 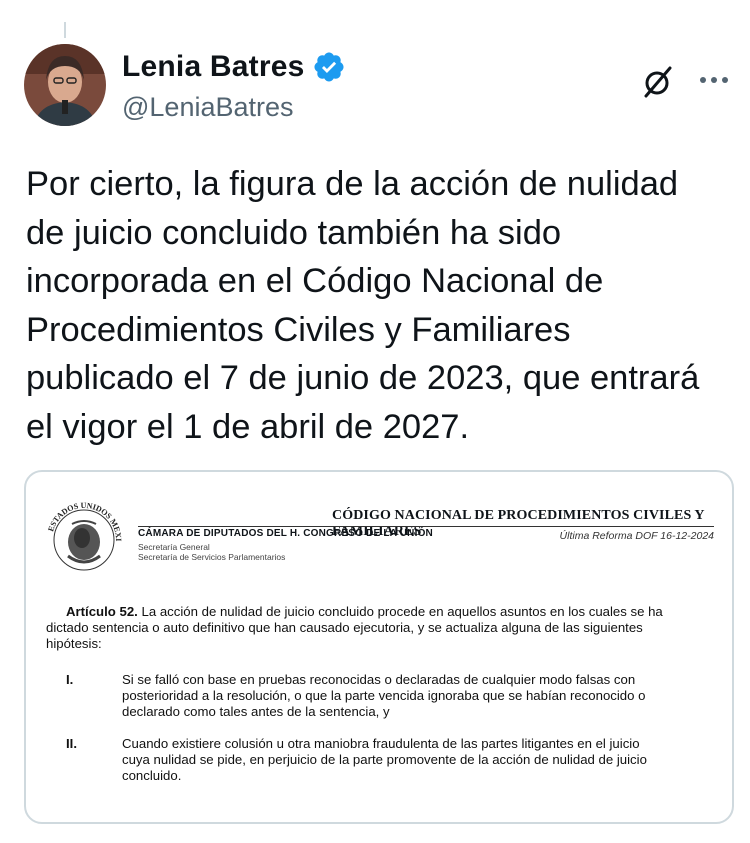 I want to click on verified-badge-icon, so click(x=329, y=67).